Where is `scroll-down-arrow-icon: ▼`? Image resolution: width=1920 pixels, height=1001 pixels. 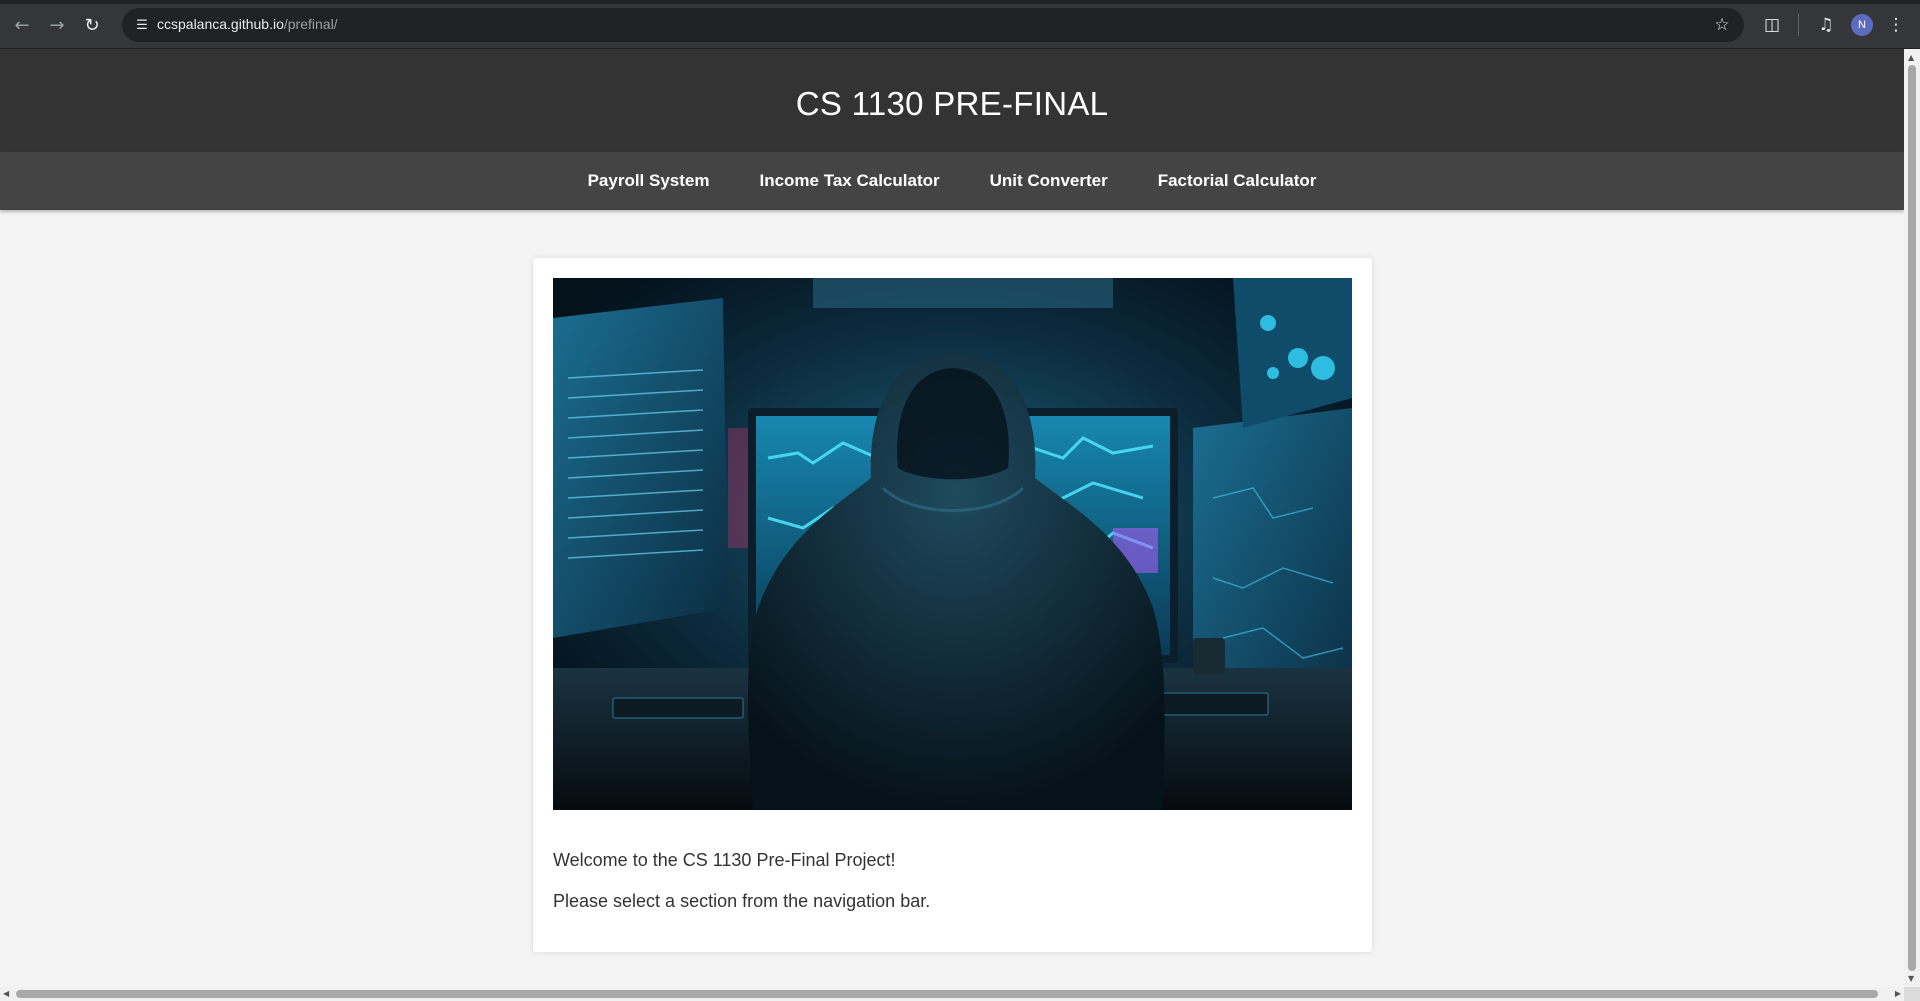 scroll-down-arrow-icon: ▼ is located at coordinates (1911, 978).